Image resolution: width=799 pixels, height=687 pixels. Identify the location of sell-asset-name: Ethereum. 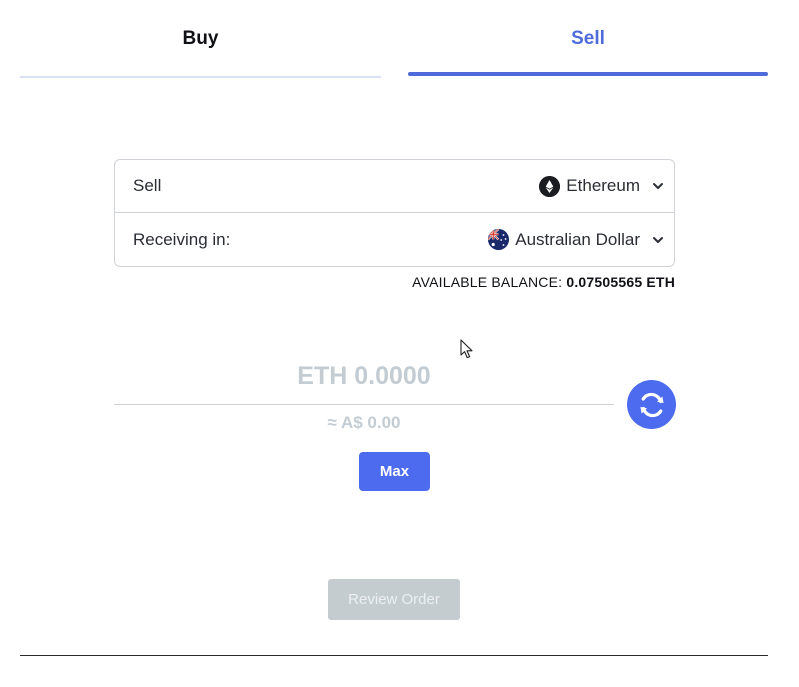
(603, 185).